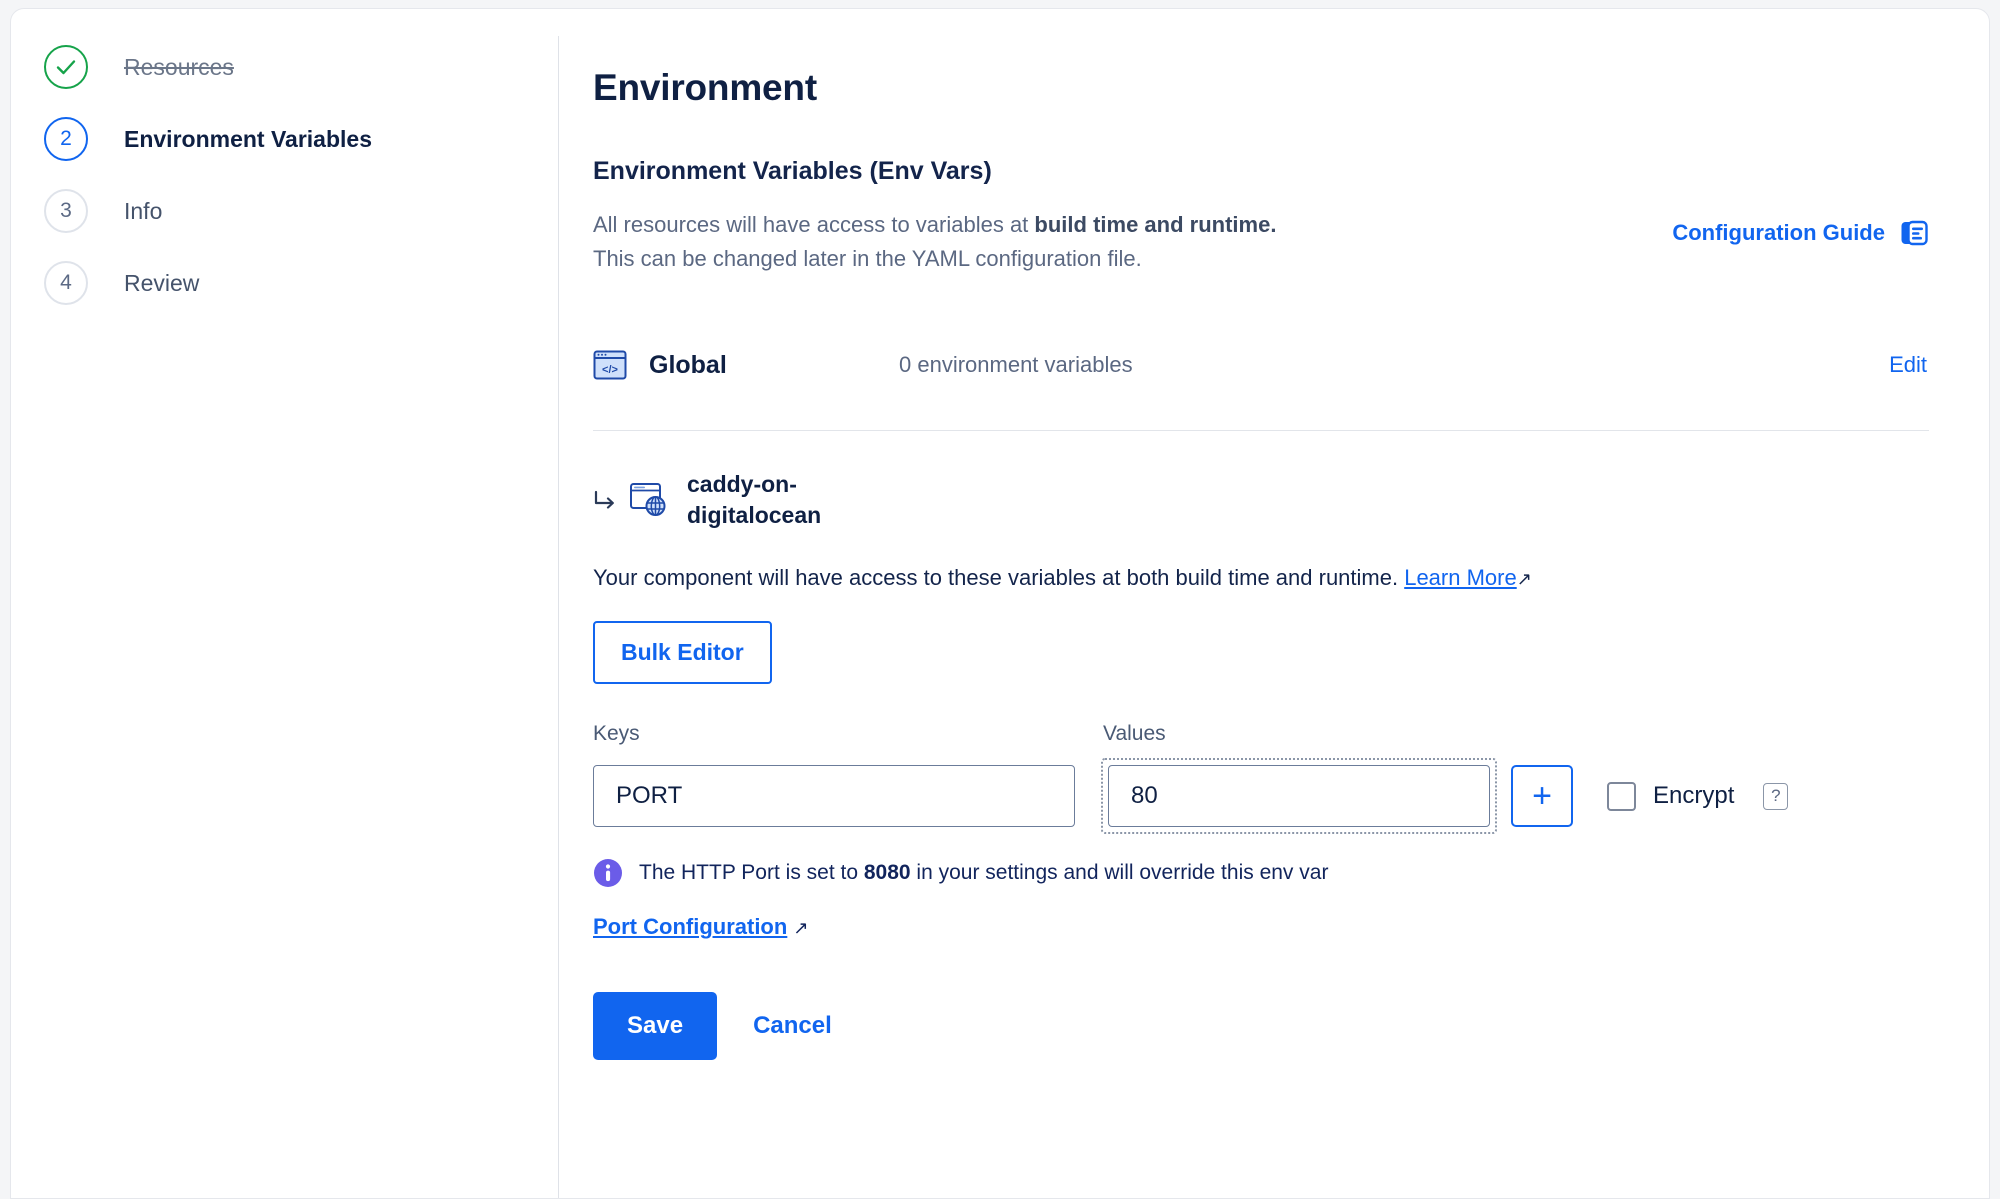 The image size is (2000, 1199). I want to click on add-variable-button: +, so click(1542, 796).